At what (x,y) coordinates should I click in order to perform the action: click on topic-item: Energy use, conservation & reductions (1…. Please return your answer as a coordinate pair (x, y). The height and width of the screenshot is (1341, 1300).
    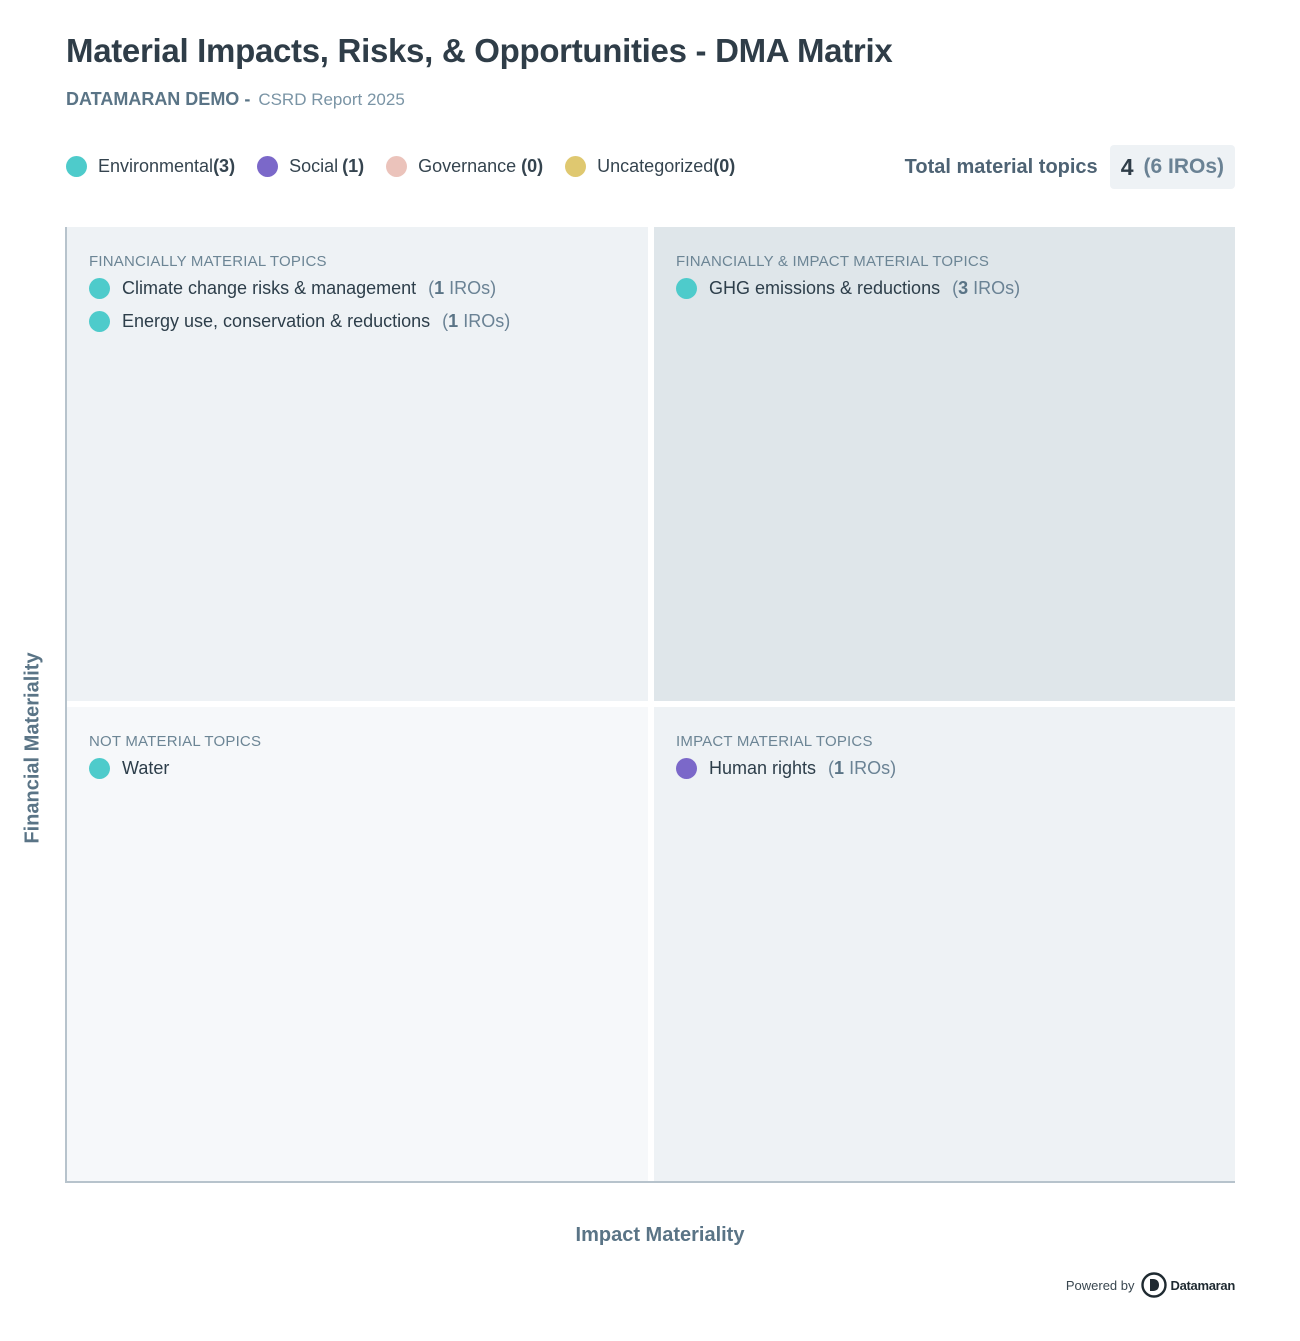
    Looking at the image, I should click on (357, 321).